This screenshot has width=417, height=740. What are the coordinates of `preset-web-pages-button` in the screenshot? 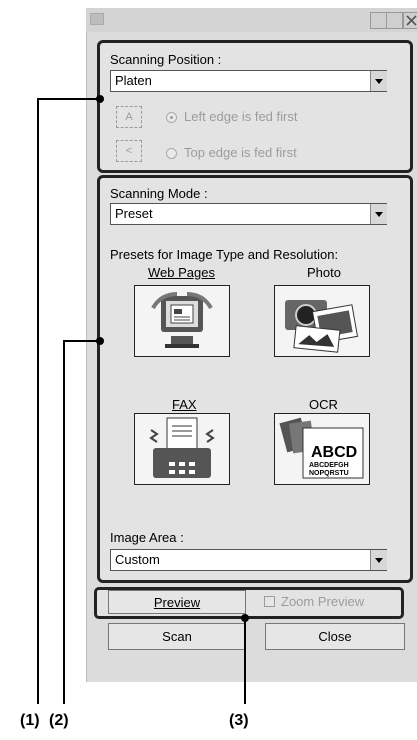 It's located at (182, 321).